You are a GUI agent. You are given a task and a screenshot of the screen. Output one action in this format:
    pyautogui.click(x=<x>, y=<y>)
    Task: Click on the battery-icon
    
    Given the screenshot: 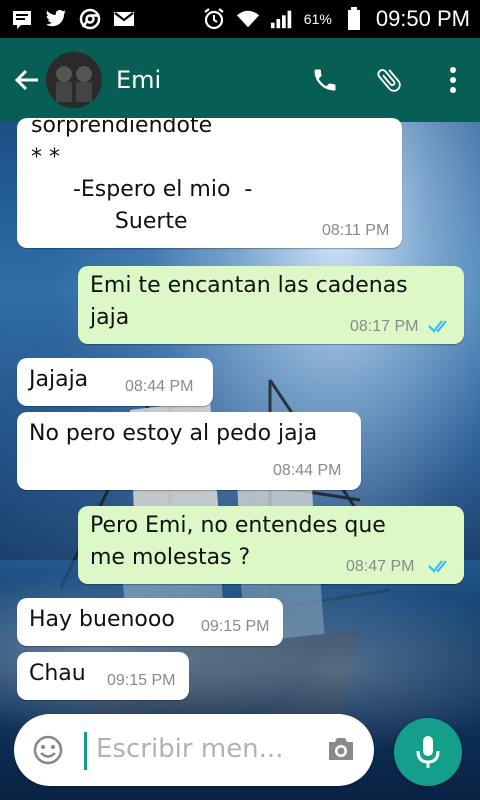 What is the action you would take?
    pyautogui.click(x=354, y=19)
    